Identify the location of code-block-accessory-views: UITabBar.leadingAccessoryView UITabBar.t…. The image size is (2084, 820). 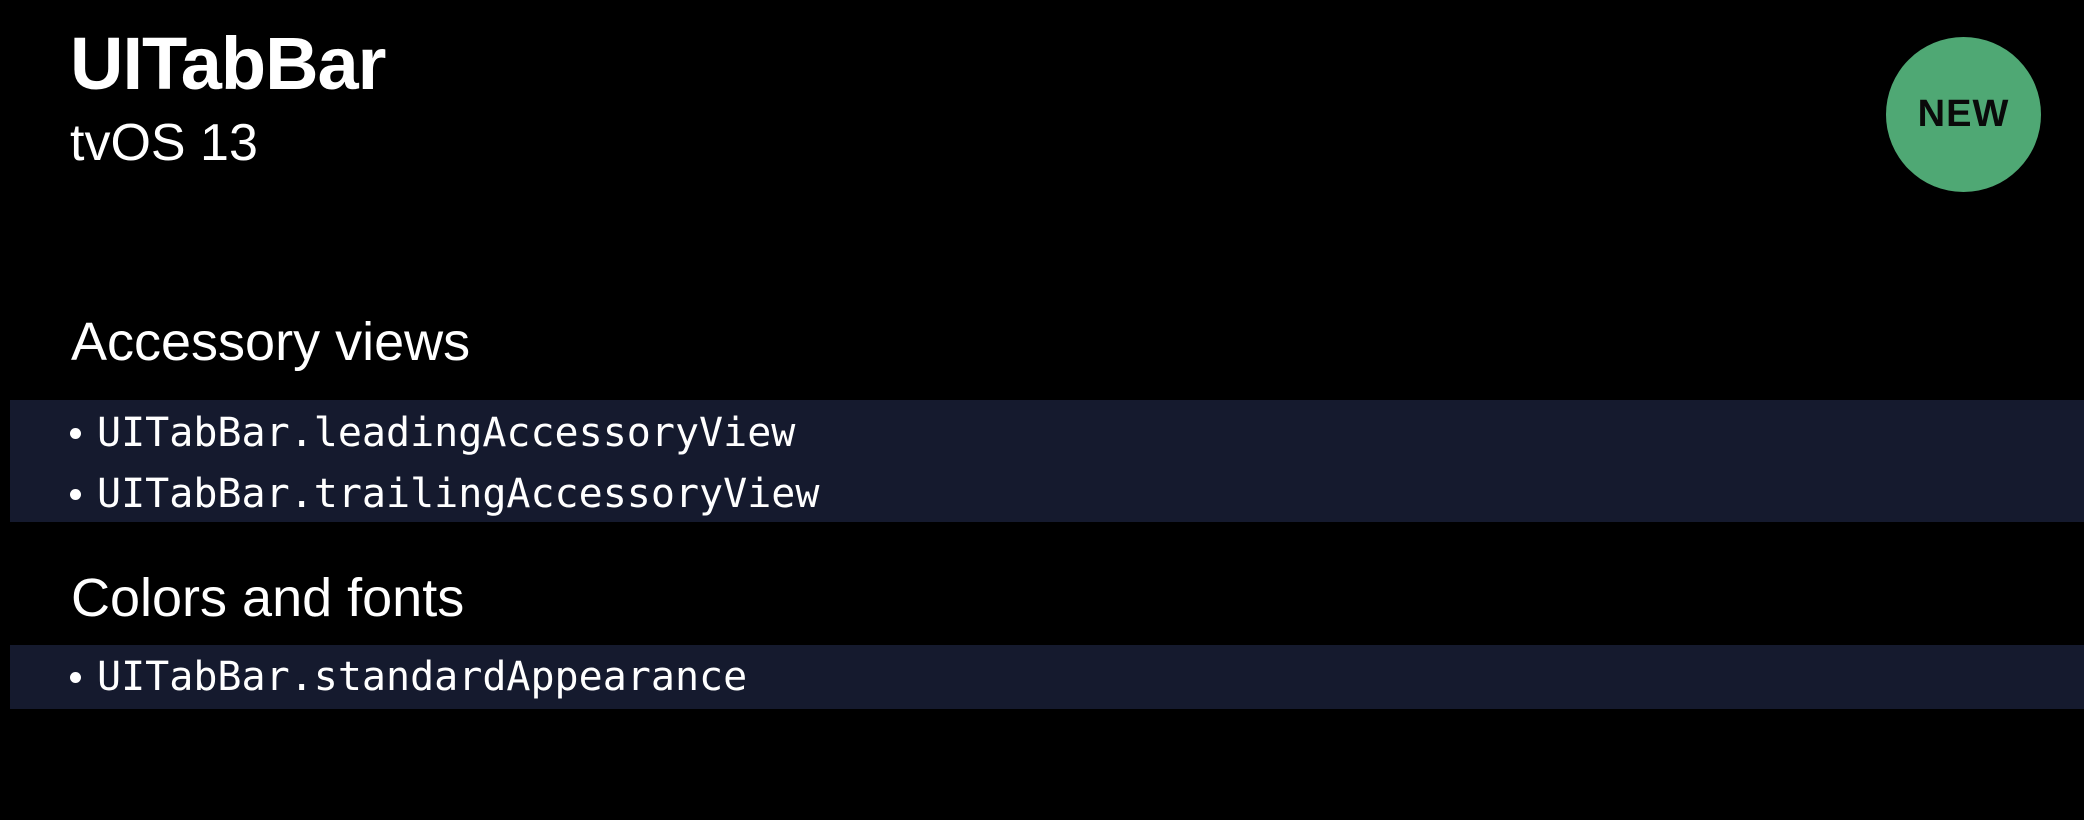
(1047, 461).